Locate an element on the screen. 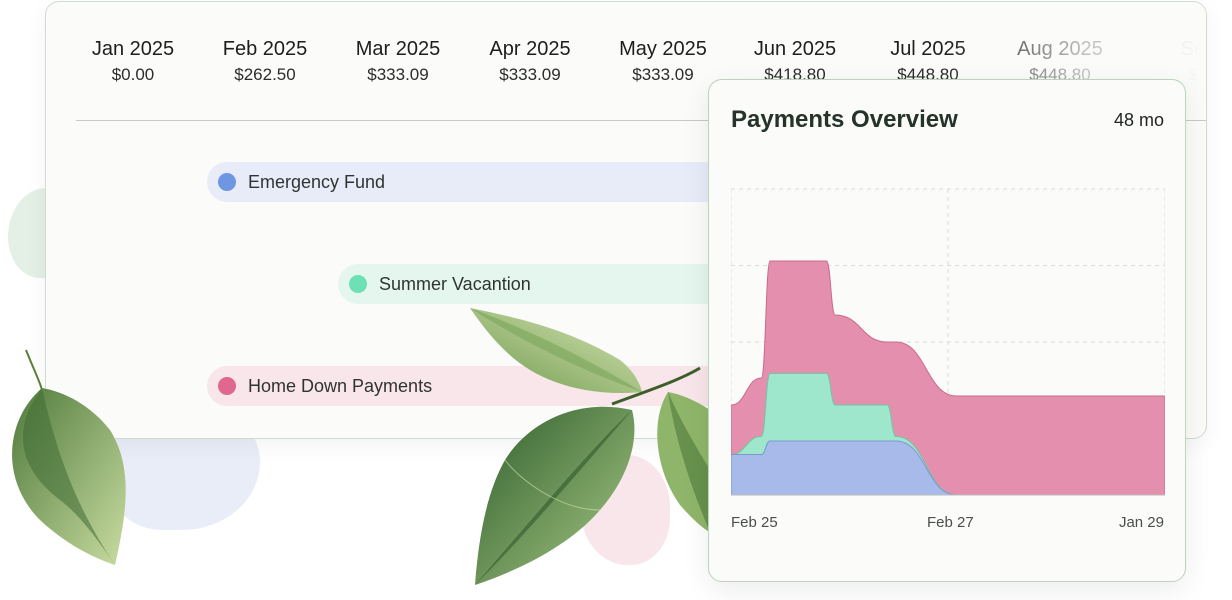 The height and width of the screenshot is (600, 1232). overview-title: Payments Overview is located at coordinates (844, 119).